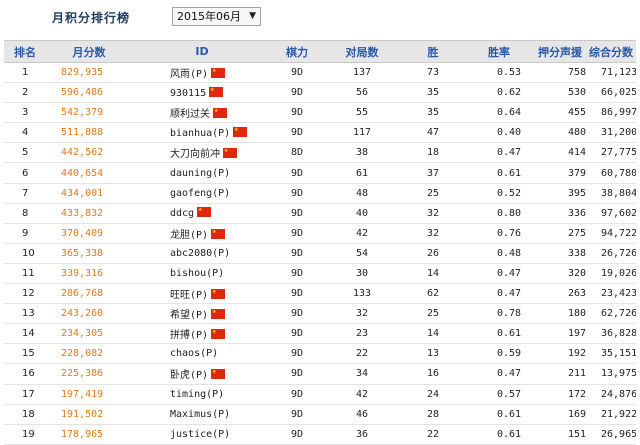  Describe the element at coordinates (433, 414) in the screenshot. I see `cell-wins-text: 28` at that location.